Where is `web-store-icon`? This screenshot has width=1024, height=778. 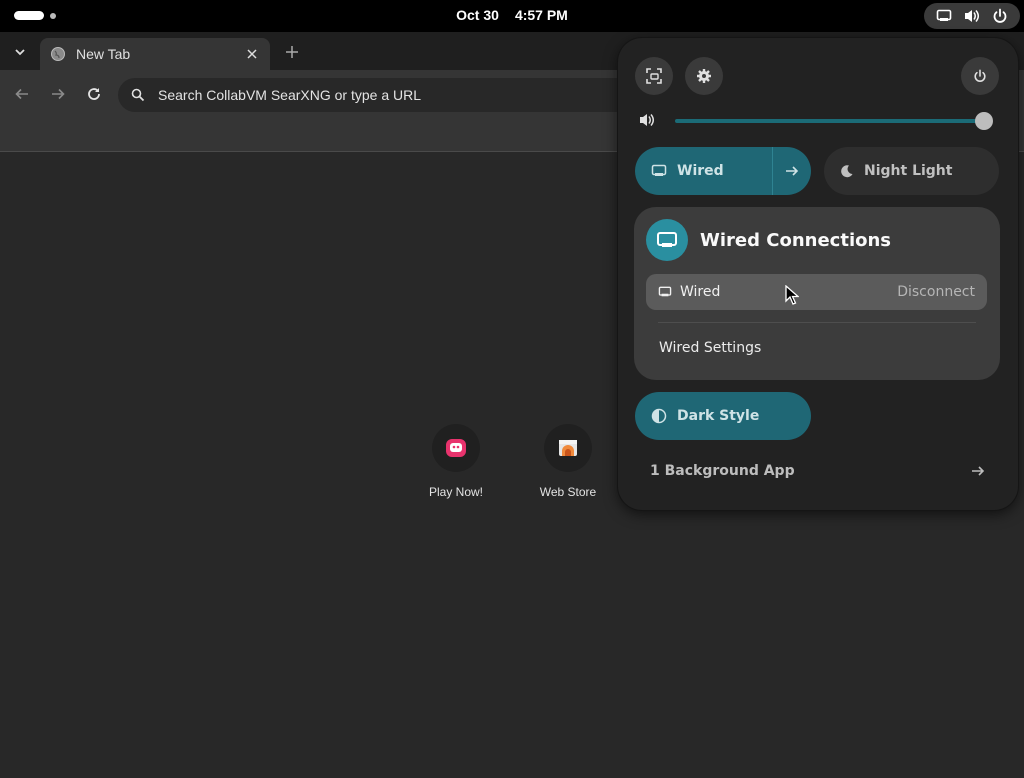 web-store-icon is located at coordinates (568, 448).